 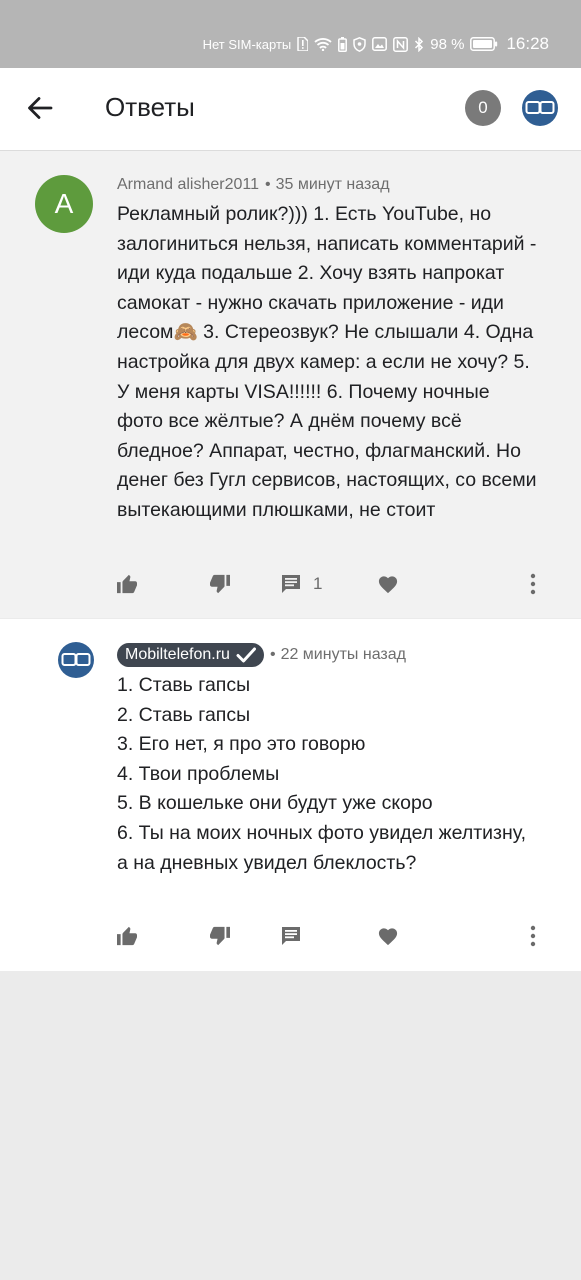 What do you see at coordinates (275, 803) in the screenshot?
I see `reply-line: 5. В кошельке они будут уже скоро` at bounding box center [275, 803].